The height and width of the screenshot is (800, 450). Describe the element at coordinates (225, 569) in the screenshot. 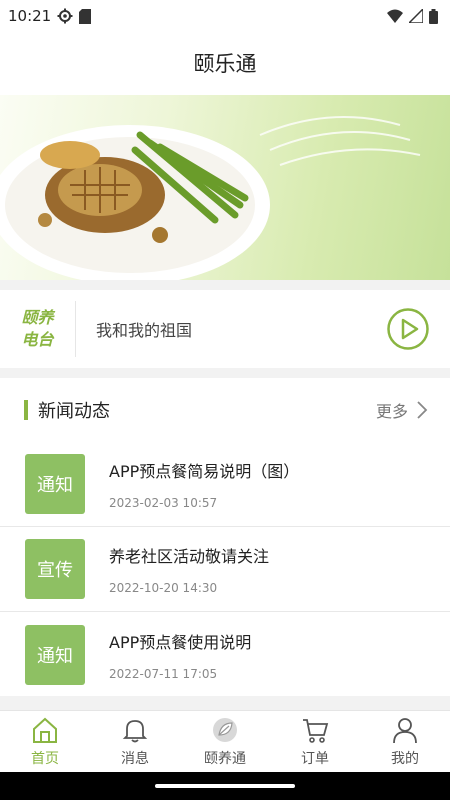

I see `news-item: 宣传 养老社区活动敬请关注 2022-10-20 14:30` at that location.